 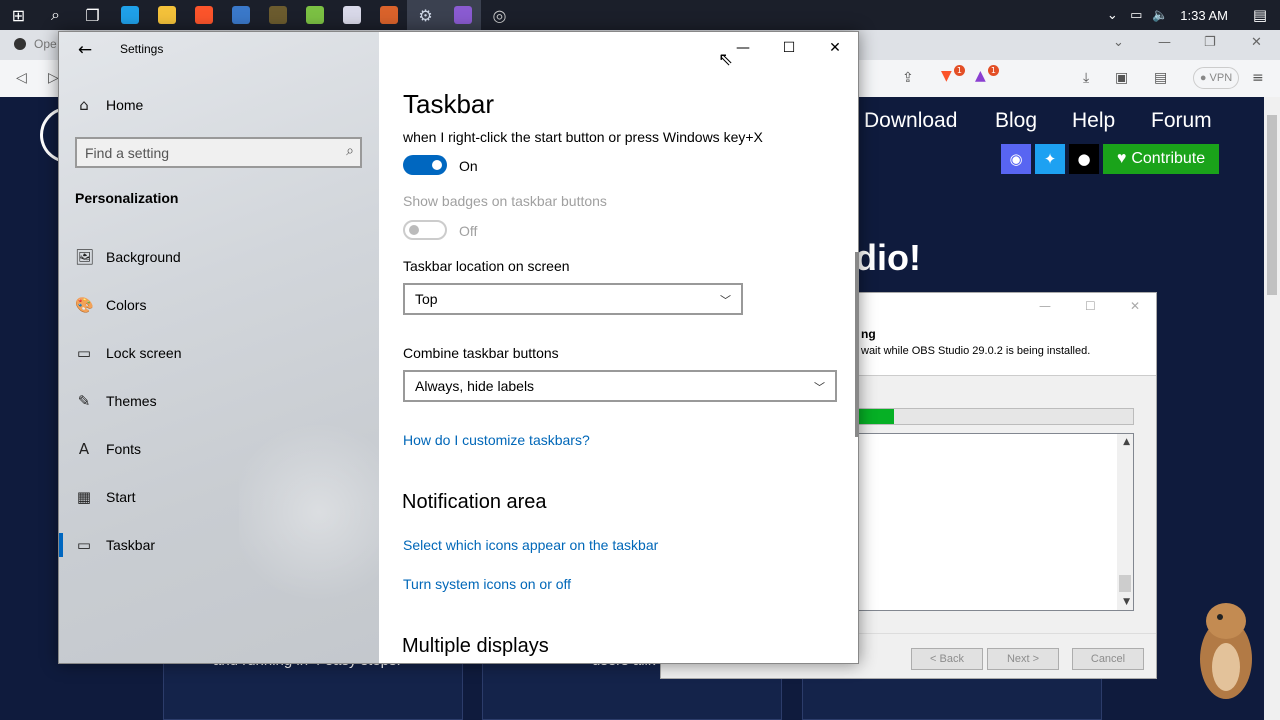 I want to click on installer-close-button: ✕, so click(x=1135, y=306).